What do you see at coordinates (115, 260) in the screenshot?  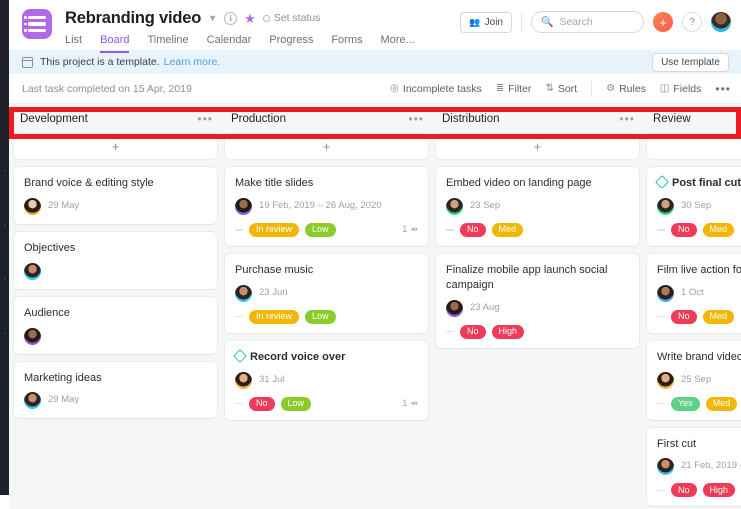 I see `task-card: Objectives` at bounding box center [115, 260].